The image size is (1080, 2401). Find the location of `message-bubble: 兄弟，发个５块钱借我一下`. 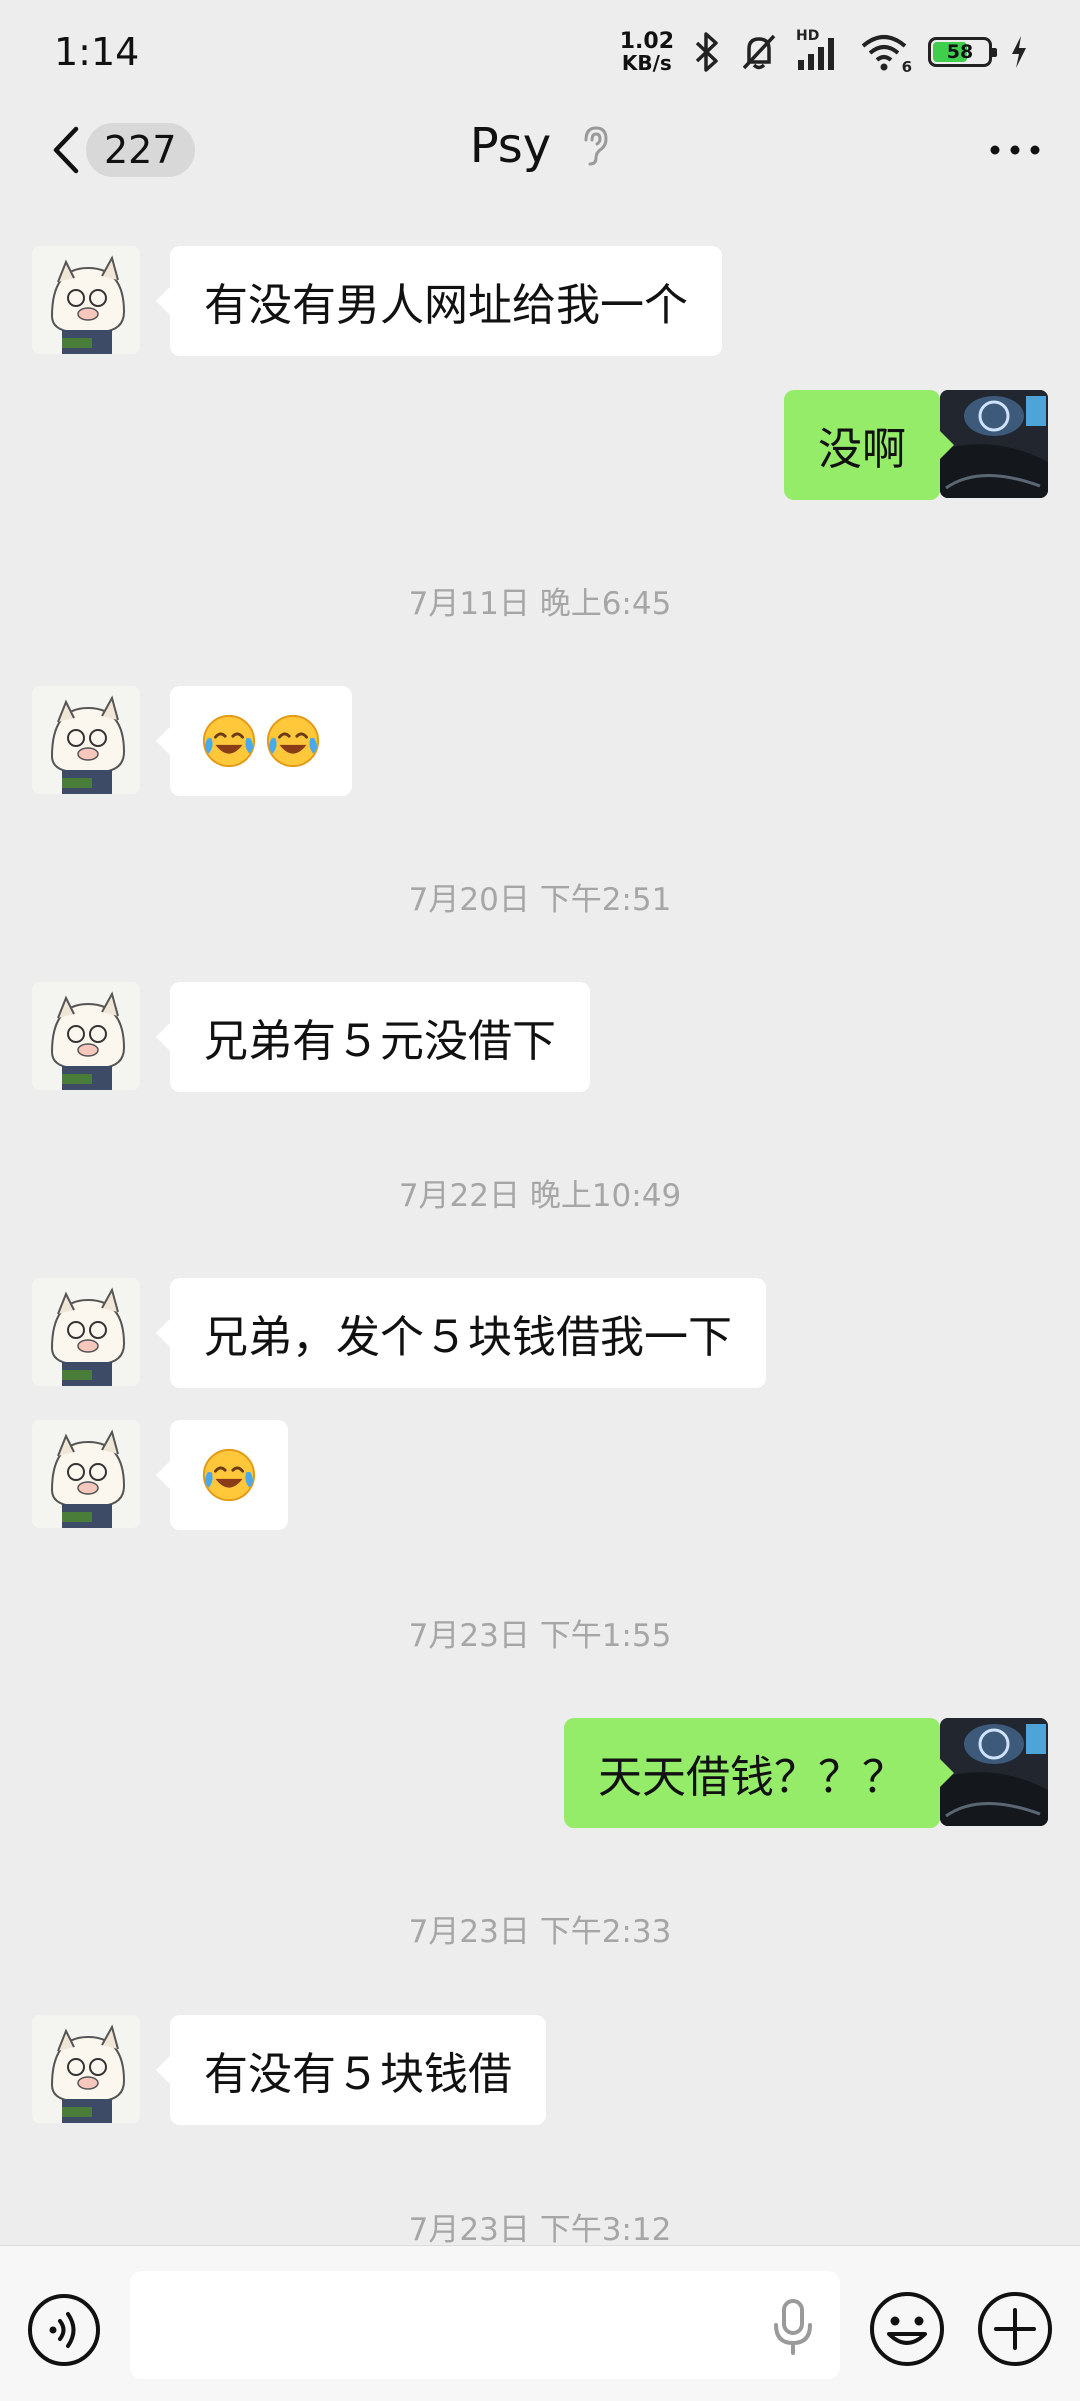

message-bubble: 兄弟，发个５块钱借我一下 is located at coordinates (461, 1333).